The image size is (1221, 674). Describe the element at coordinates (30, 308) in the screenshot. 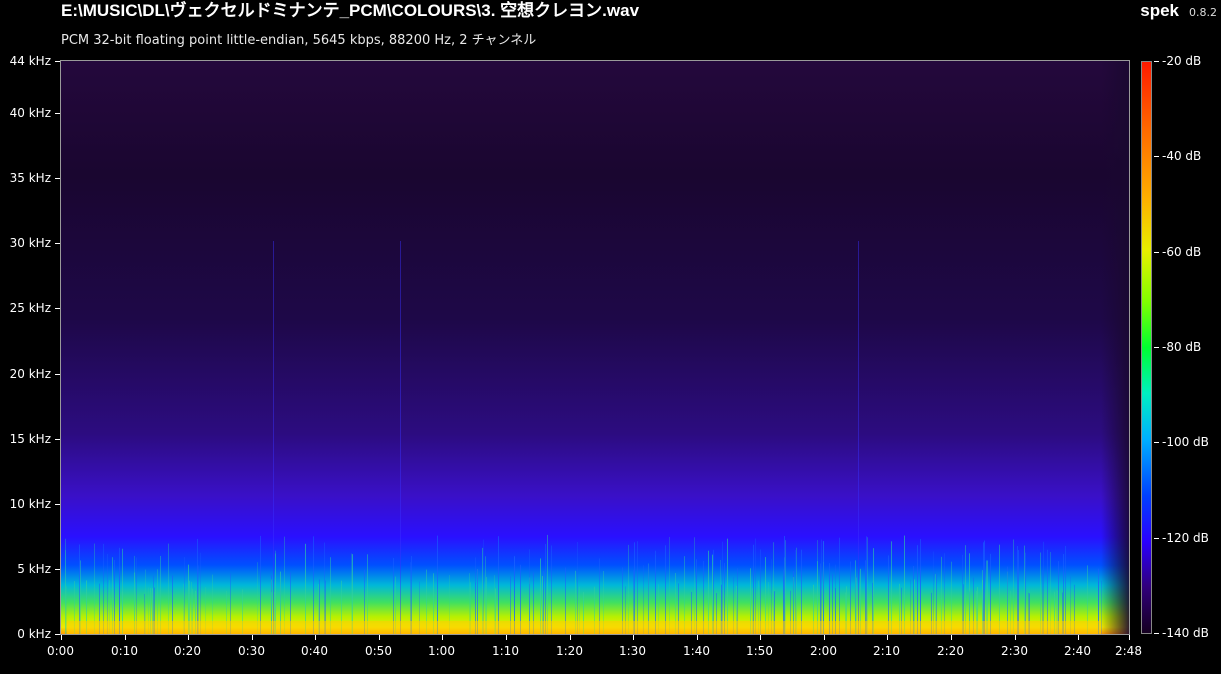

I see `y-axis-tick-label: 25 kHz` at that location.